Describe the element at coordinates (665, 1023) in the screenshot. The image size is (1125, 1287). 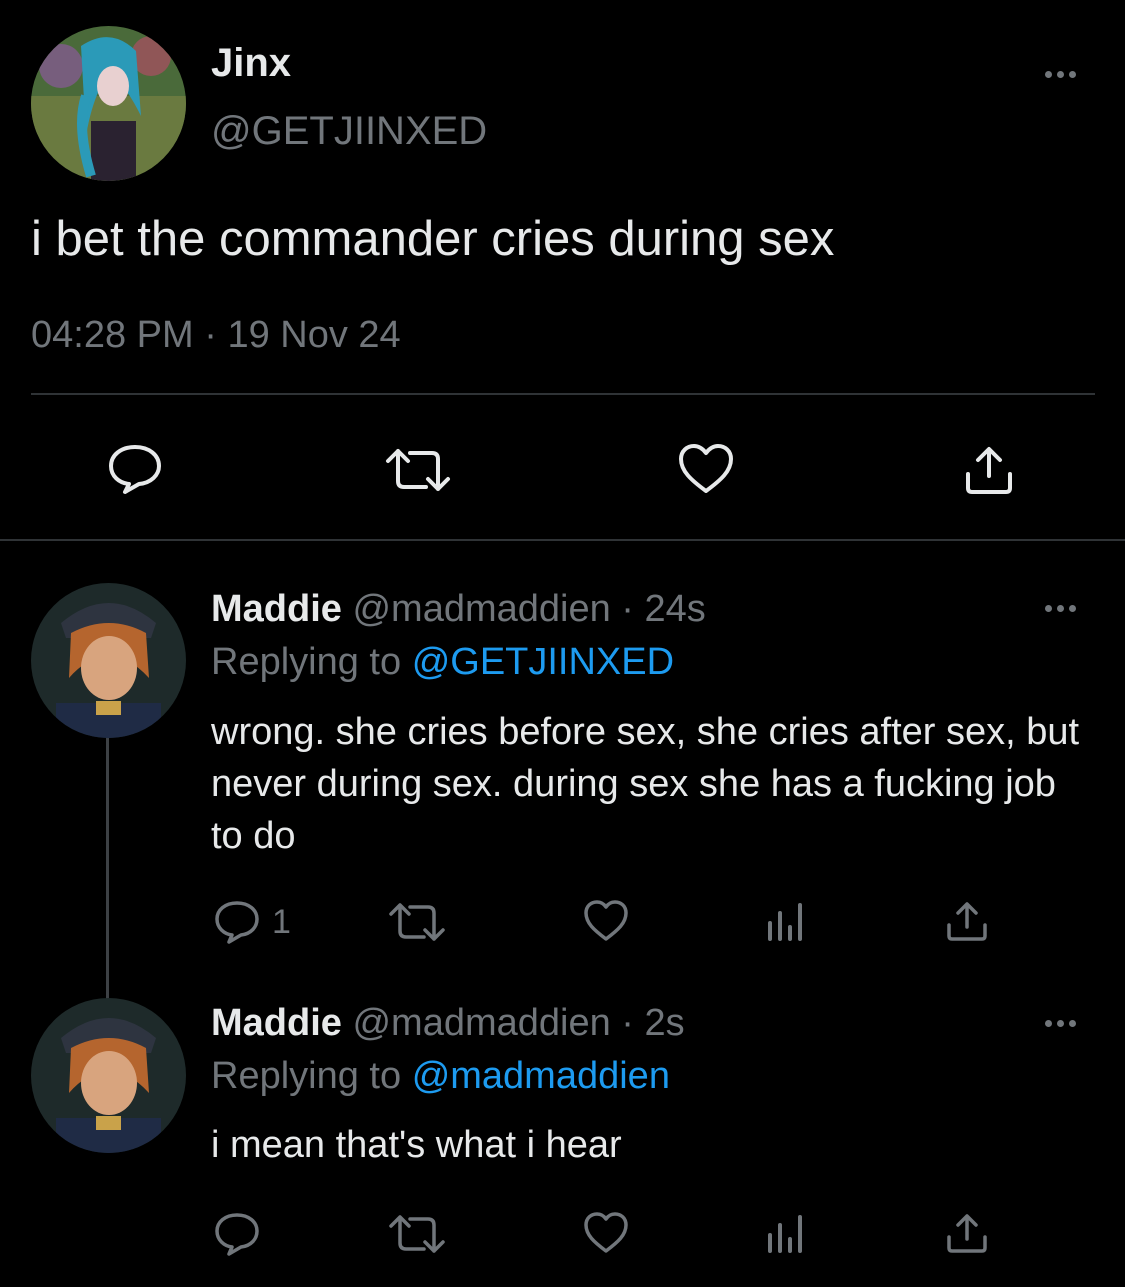
I see `reply-age: 2s` at that location.